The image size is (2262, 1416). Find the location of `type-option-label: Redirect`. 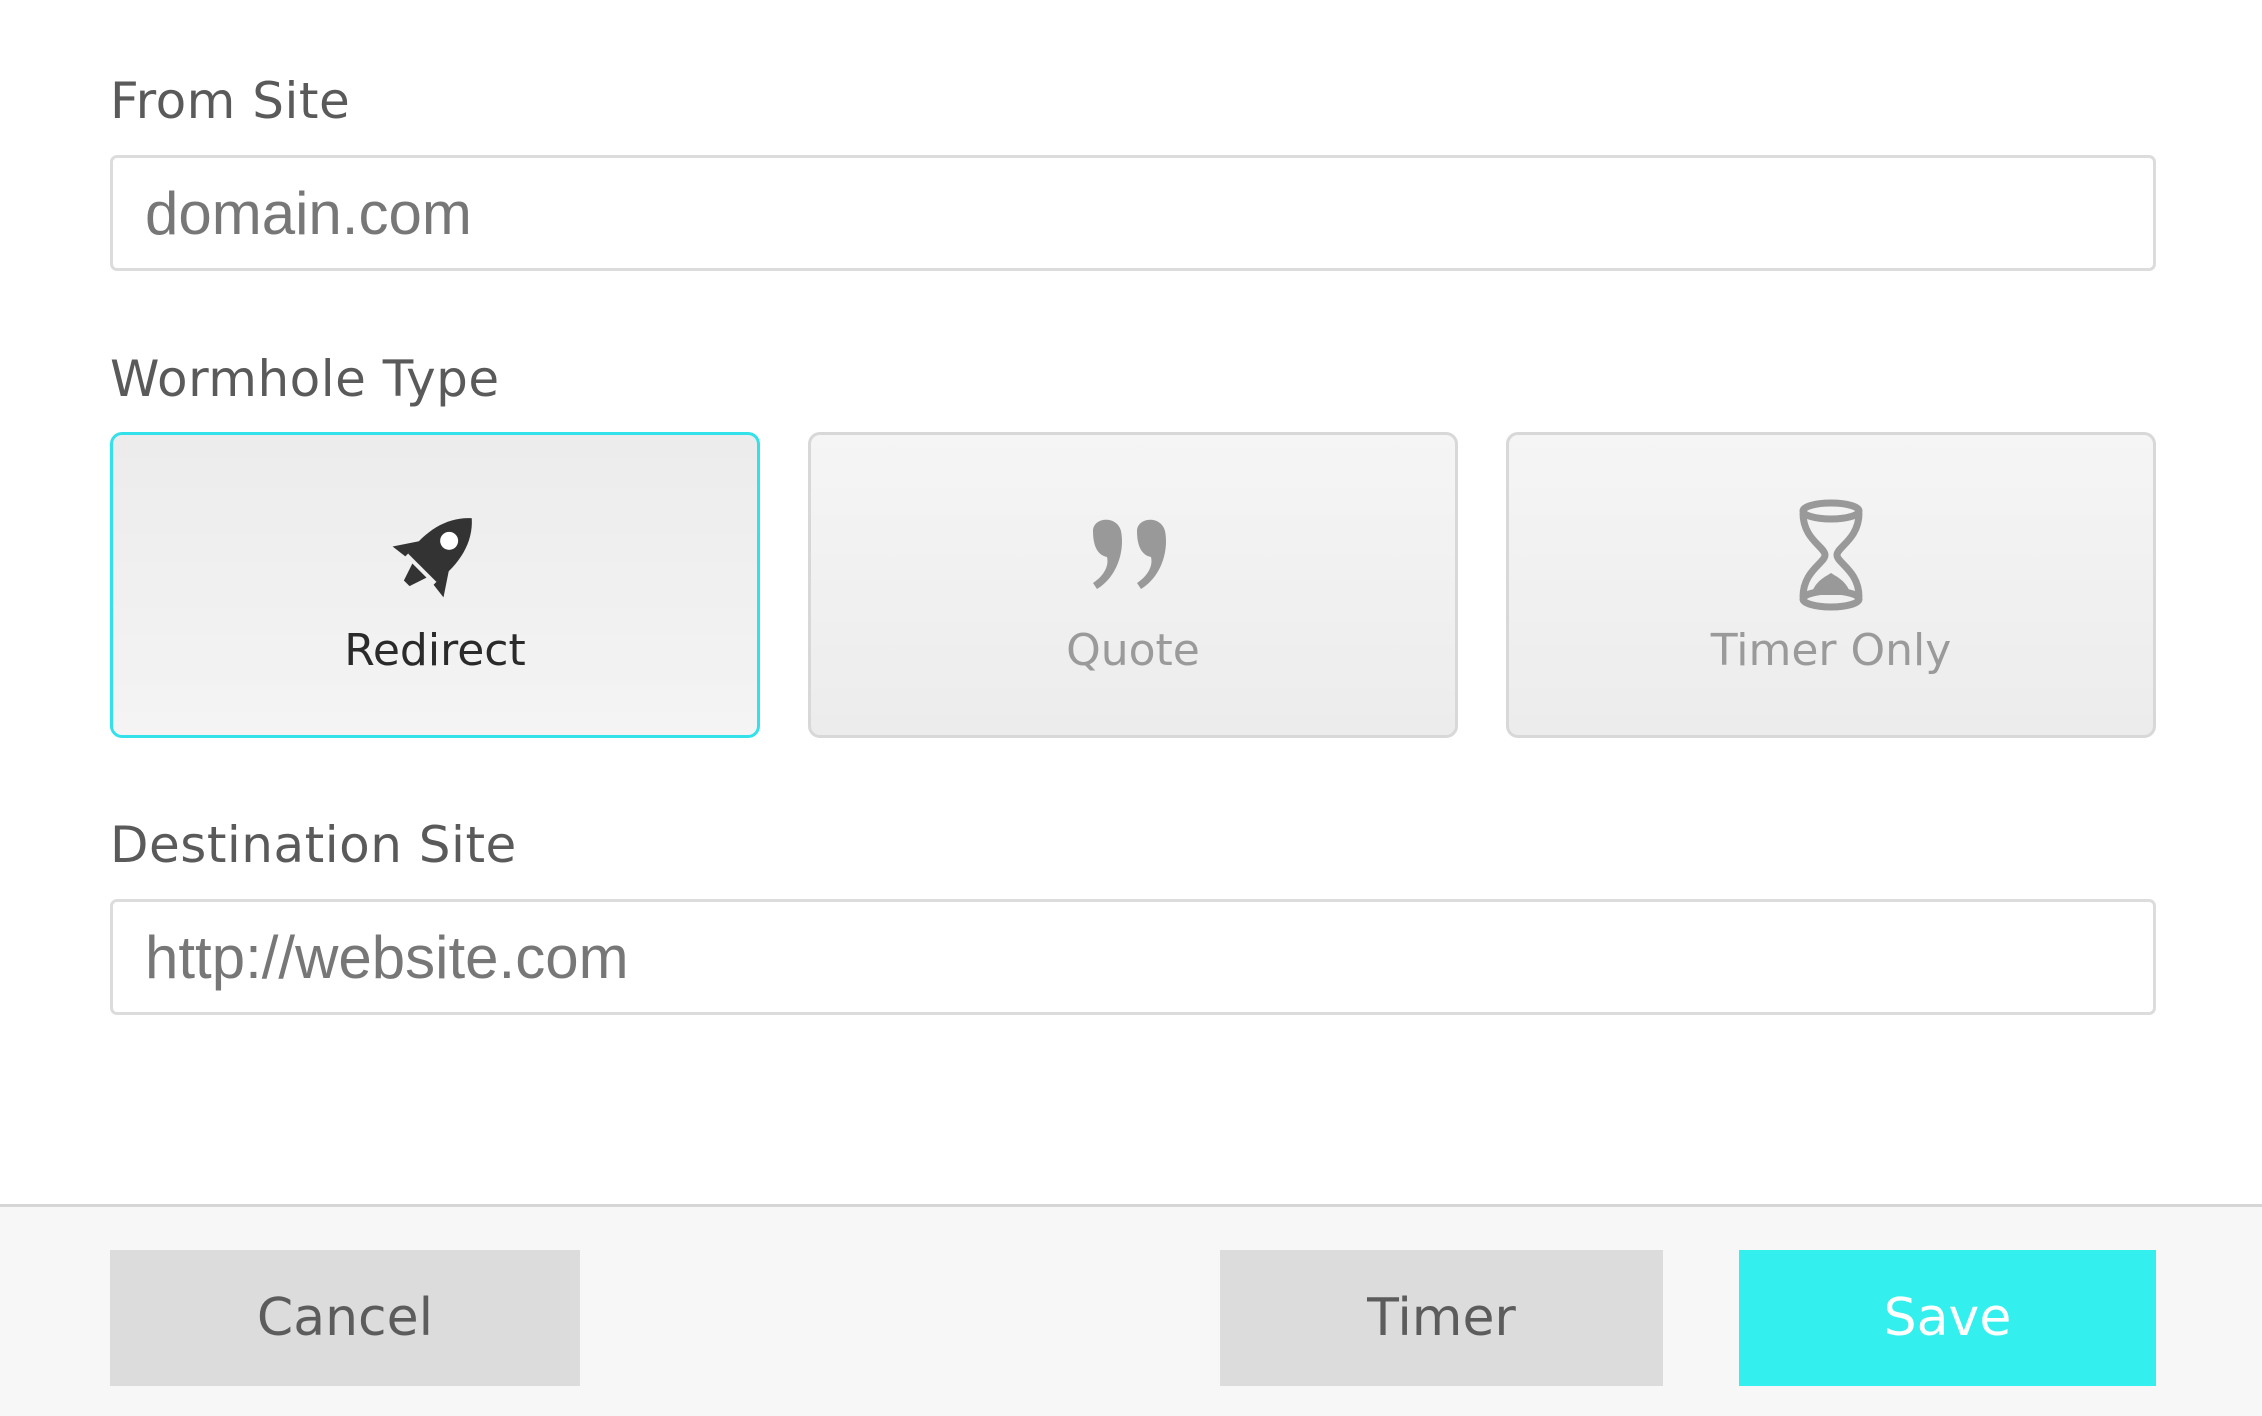

type-option-label: Redirect is located at coordinates (435, 650).